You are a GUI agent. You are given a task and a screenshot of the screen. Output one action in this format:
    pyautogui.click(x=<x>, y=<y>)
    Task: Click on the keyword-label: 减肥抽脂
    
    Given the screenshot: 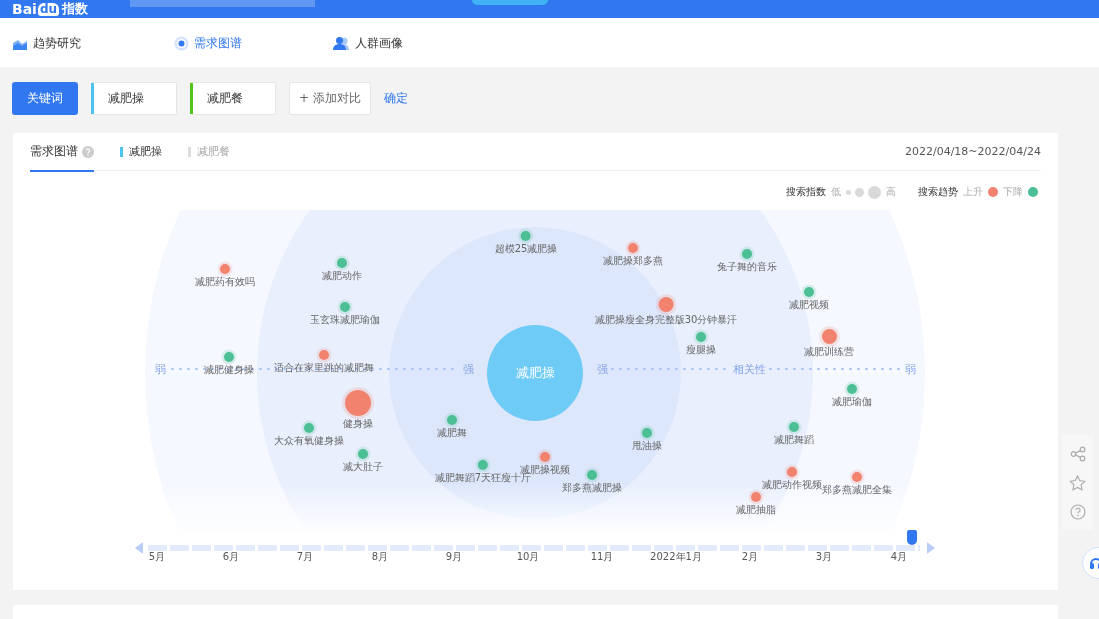 What is the action you would take?
    pyautogui.click(x=756, y=510)
    